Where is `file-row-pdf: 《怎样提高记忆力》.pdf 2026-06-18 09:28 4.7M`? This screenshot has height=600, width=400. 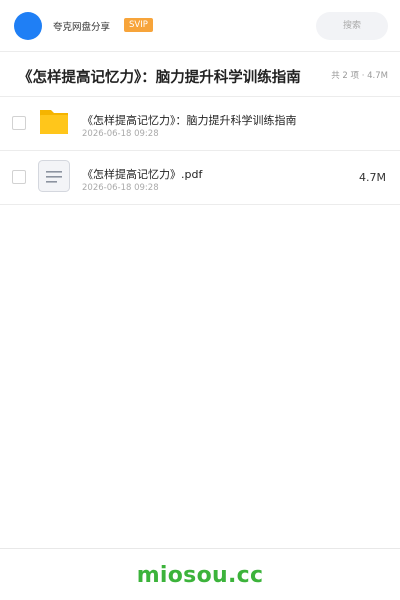
file-row-pdf: 《怎样提高记忆力》.pdf 2026-06-18 09:28 4.7M is located at coordinates (200, 178).